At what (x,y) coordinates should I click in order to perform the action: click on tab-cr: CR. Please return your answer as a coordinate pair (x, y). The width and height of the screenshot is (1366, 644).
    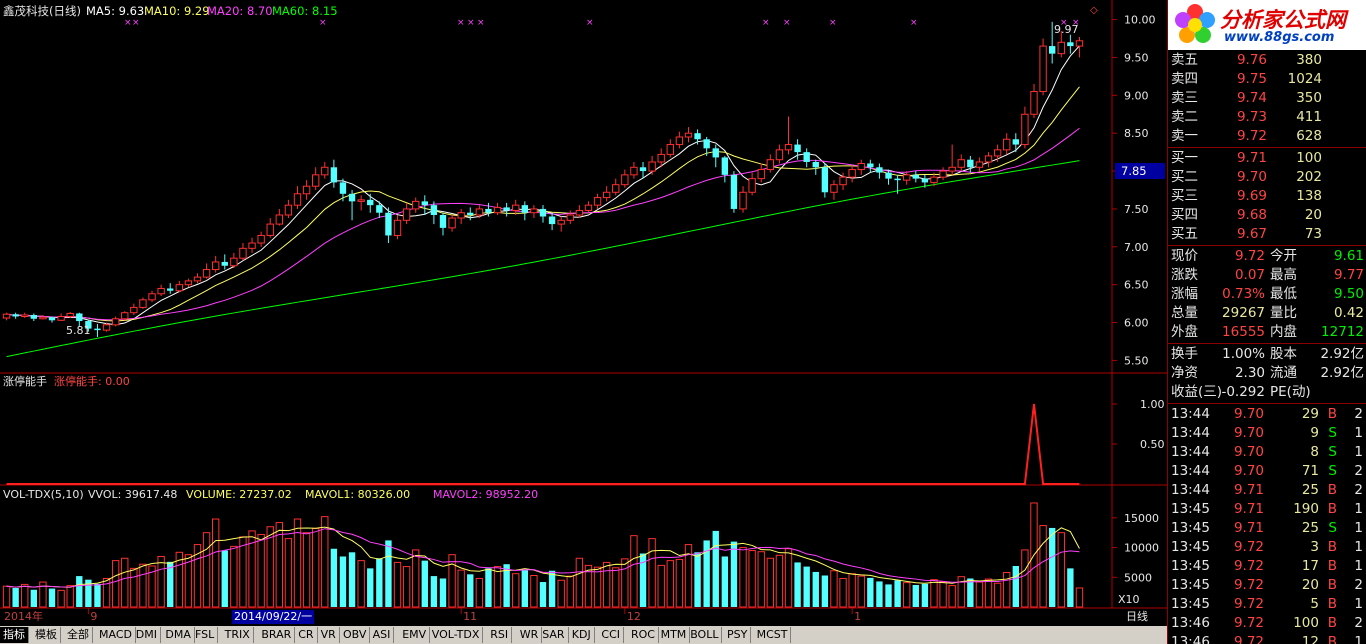
    Looking at the image, I should click on (306, 635).